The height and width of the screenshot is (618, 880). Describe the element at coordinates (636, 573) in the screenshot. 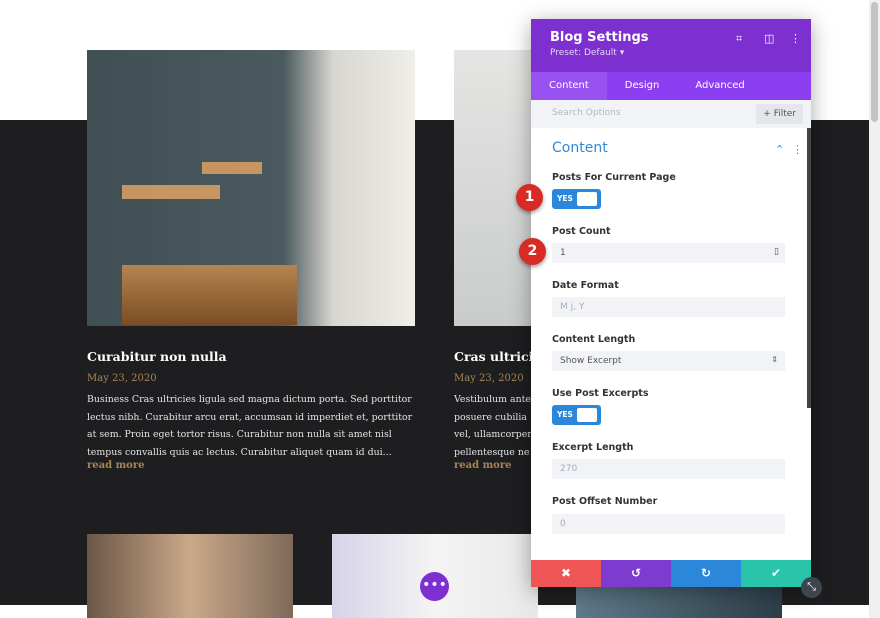

I see `undo-button: ↺` at that location.